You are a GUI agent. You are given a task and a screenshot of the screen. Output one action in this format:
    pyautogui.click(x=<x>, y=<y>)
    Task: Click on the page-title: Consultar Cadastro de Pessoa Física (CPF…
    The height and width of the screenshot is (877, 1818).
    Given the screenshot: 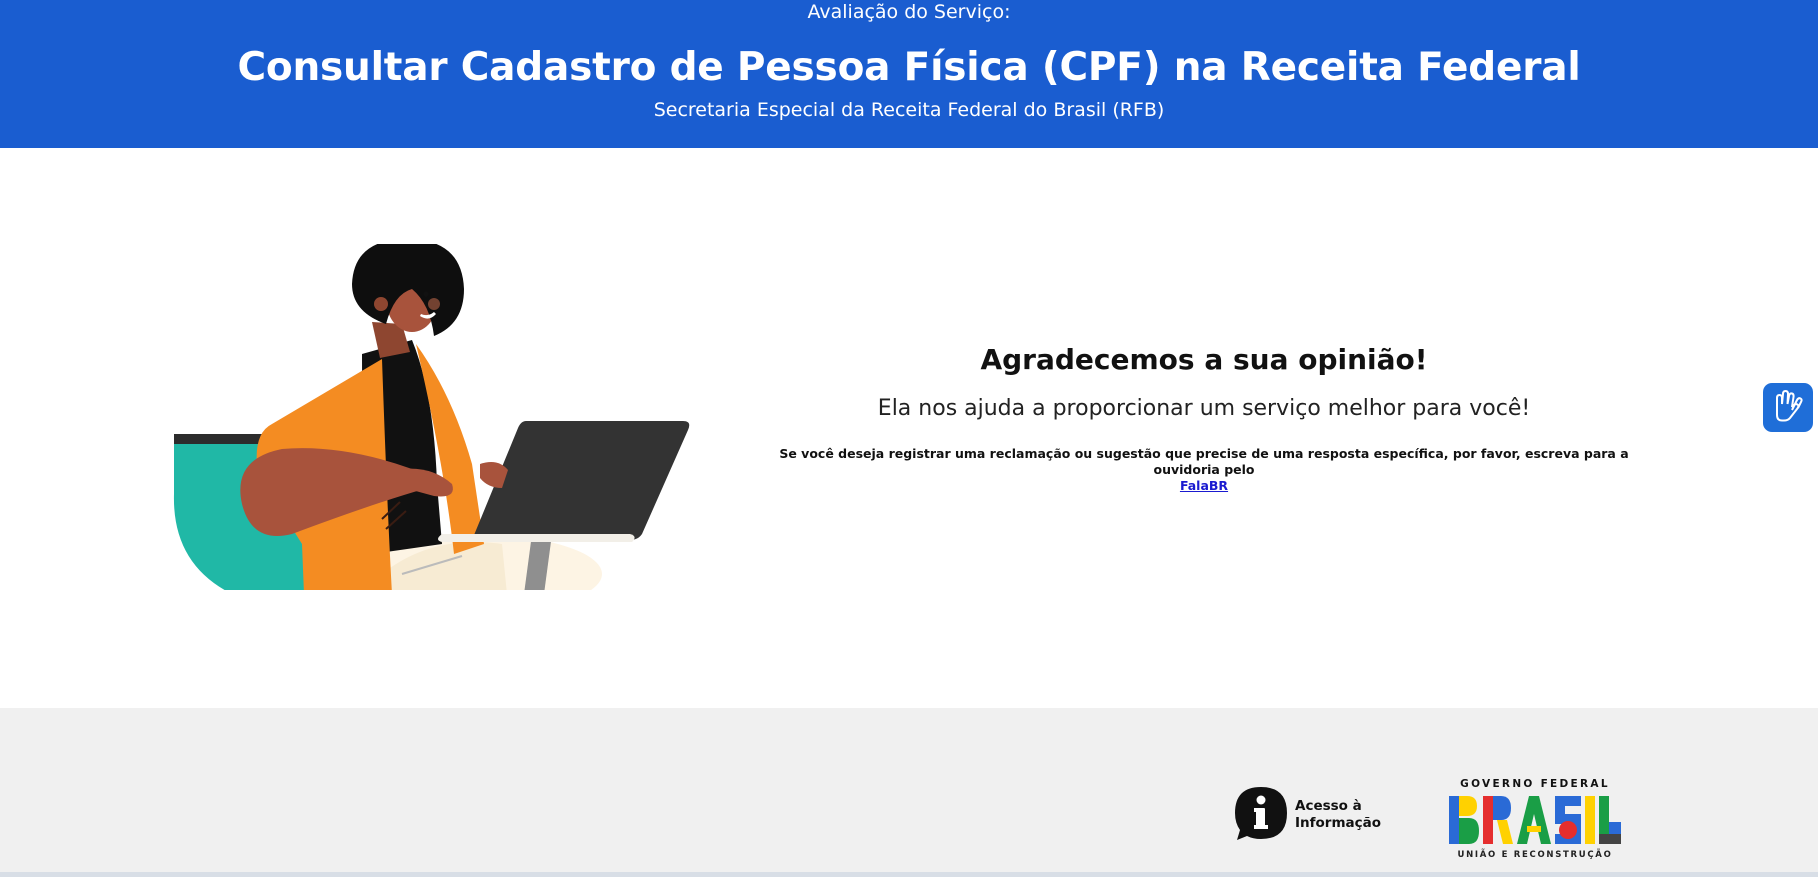 What is the action you would take?
    pyautogui.click(x=909, y=67)
    